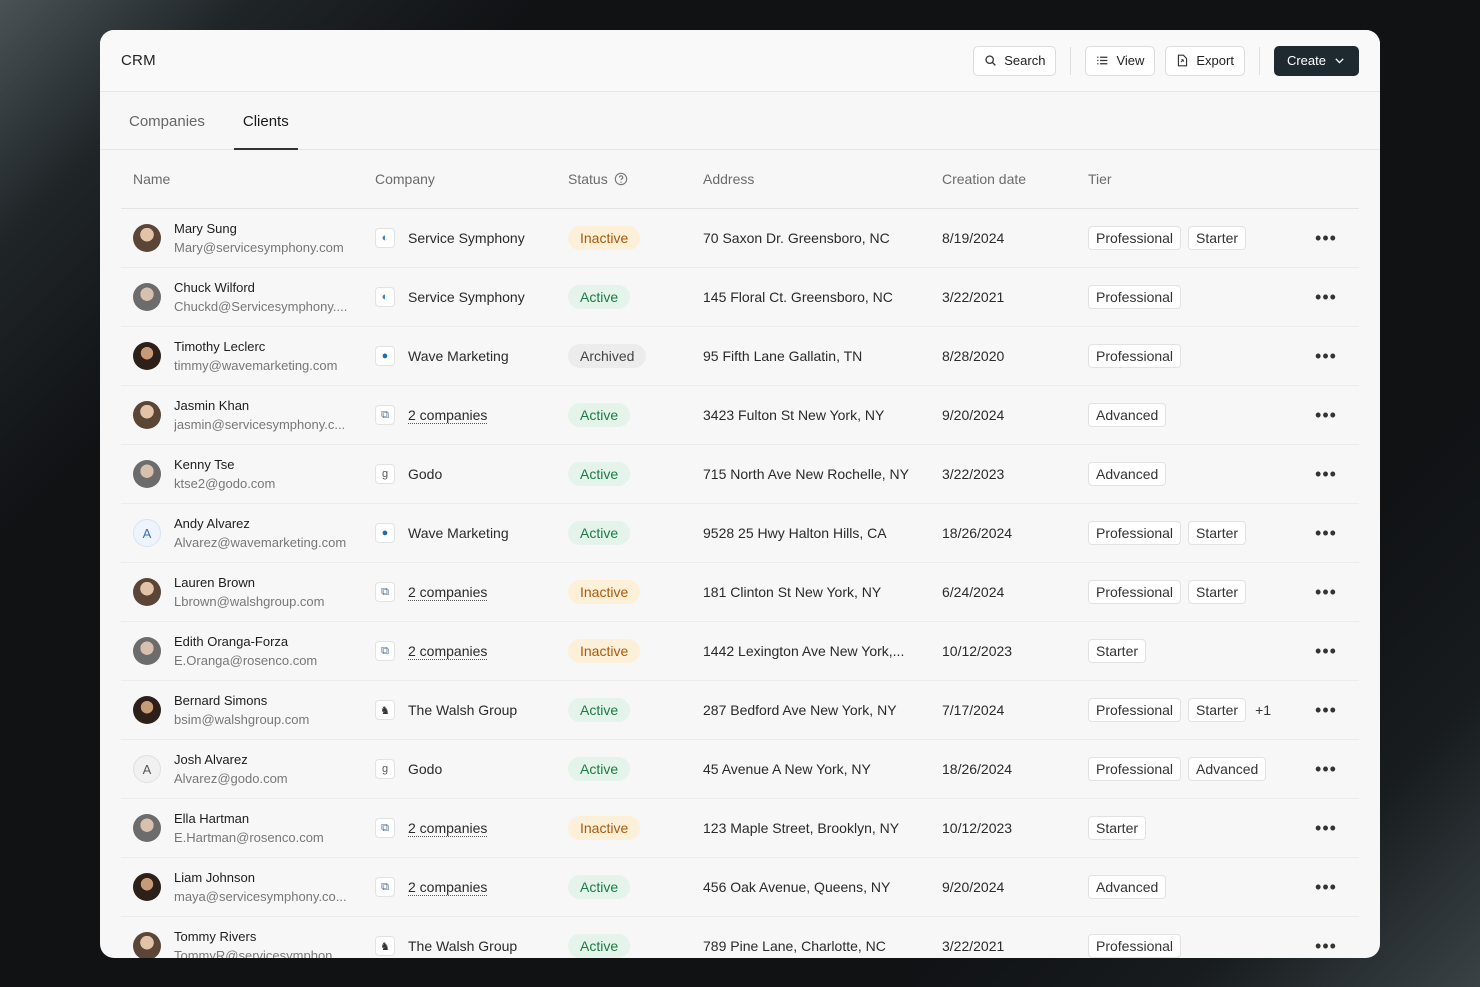 This screenshot has height=987, width=1480. Describe the element at coordinates (635, 946) in the screenshot. I see `status-cell: Active` at that location.